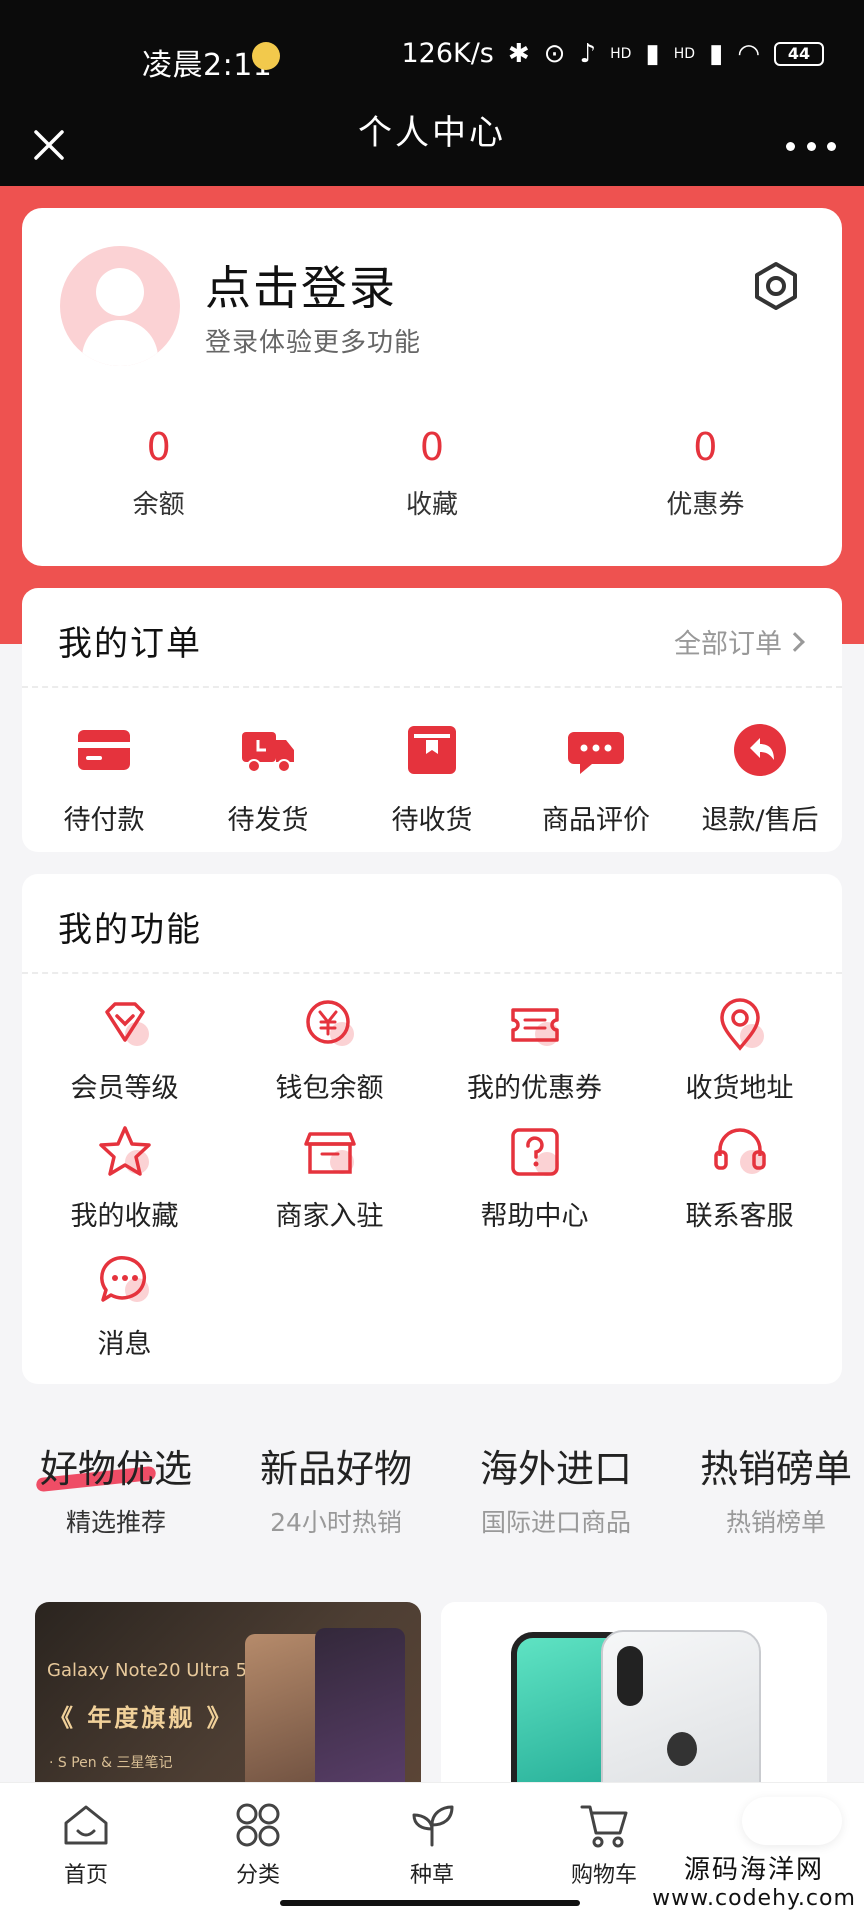 This screenshot has height=1920, width=864. I want to click on orders-card: 我的订单 全部订单 待付款 待发货 待收货 商品评价 退款/售后, so click(432, 720).